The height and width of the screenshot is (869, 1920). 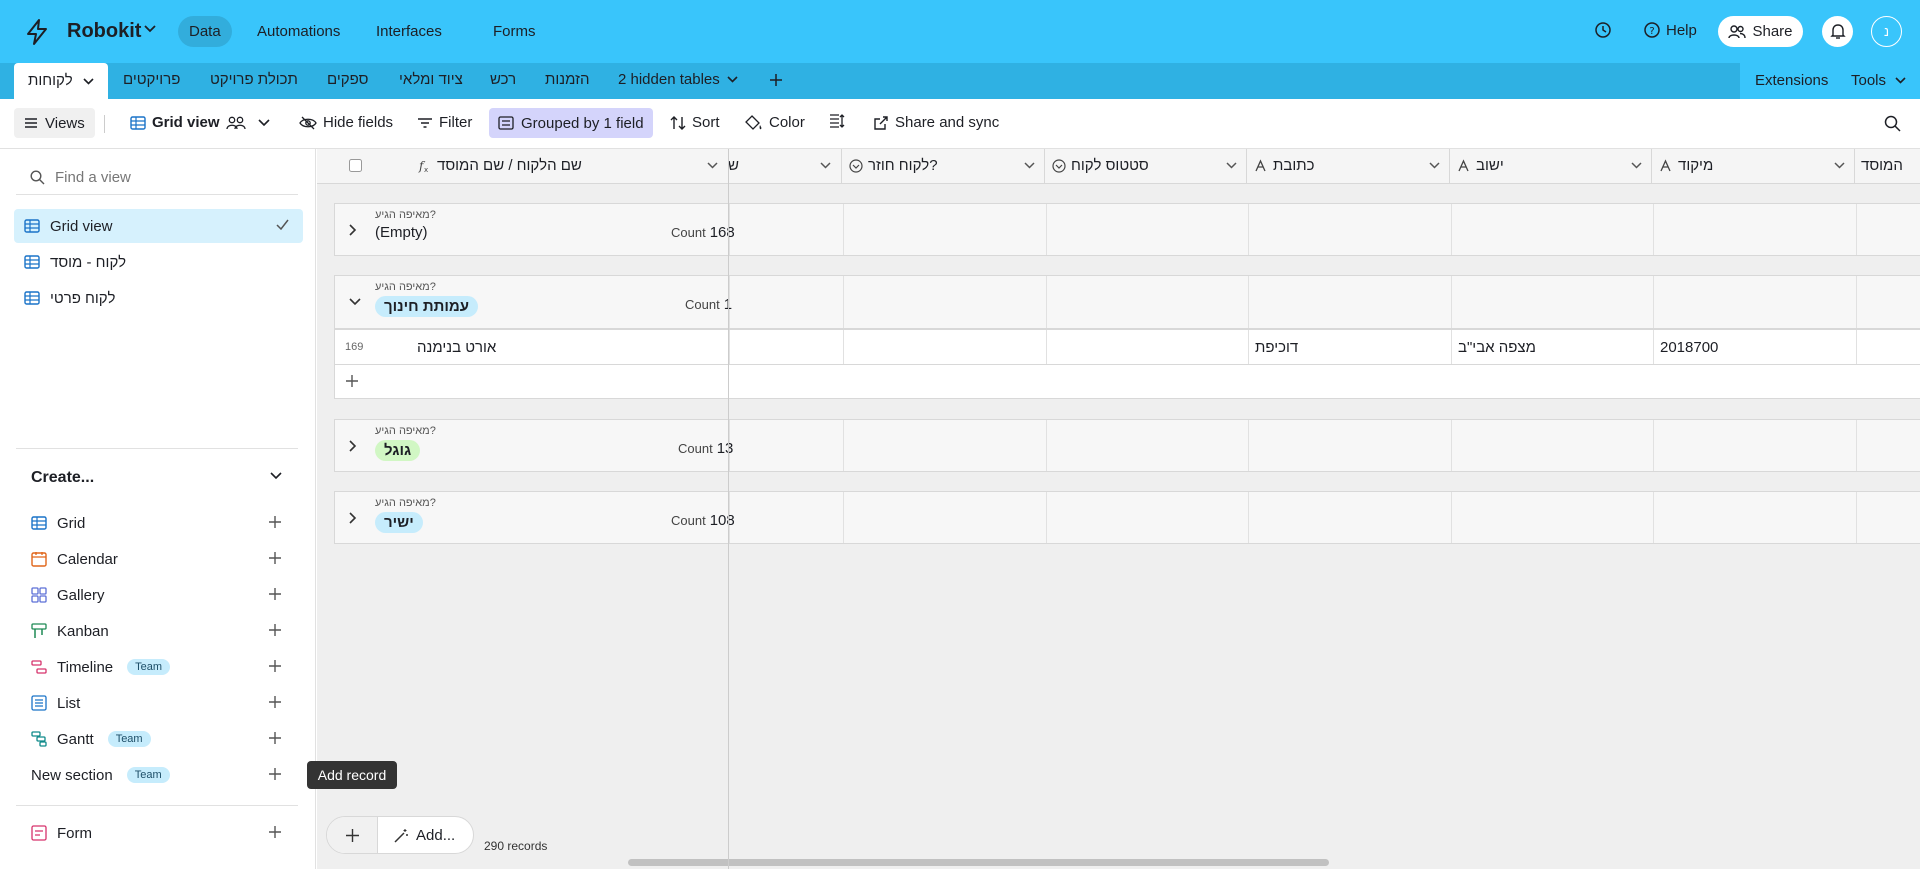 I want to click on create-kanban: Kanban, so click(x=159, y=631).